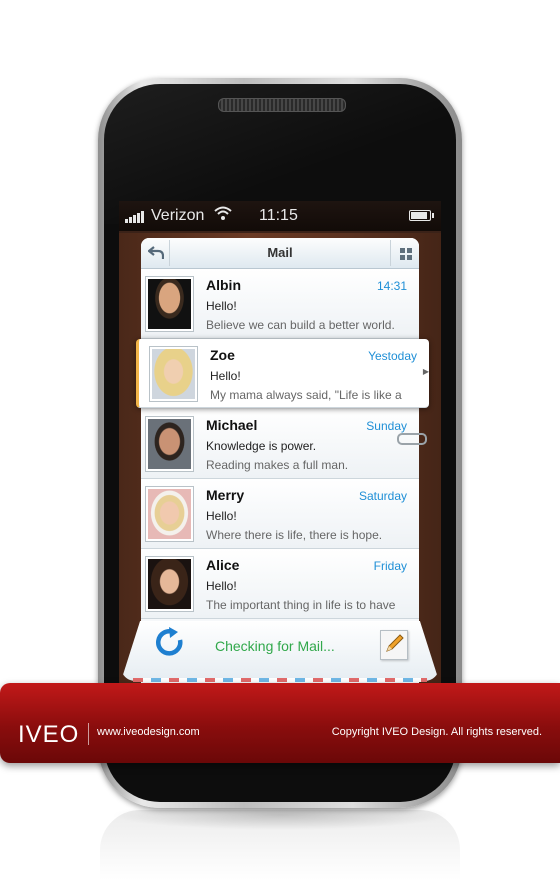 The height and width of the screenshot is (880, 560). What do you see at coordinates (386, 426) in the screenshot?
I see `message-date: Sunday` at bounding box center [386, 426].